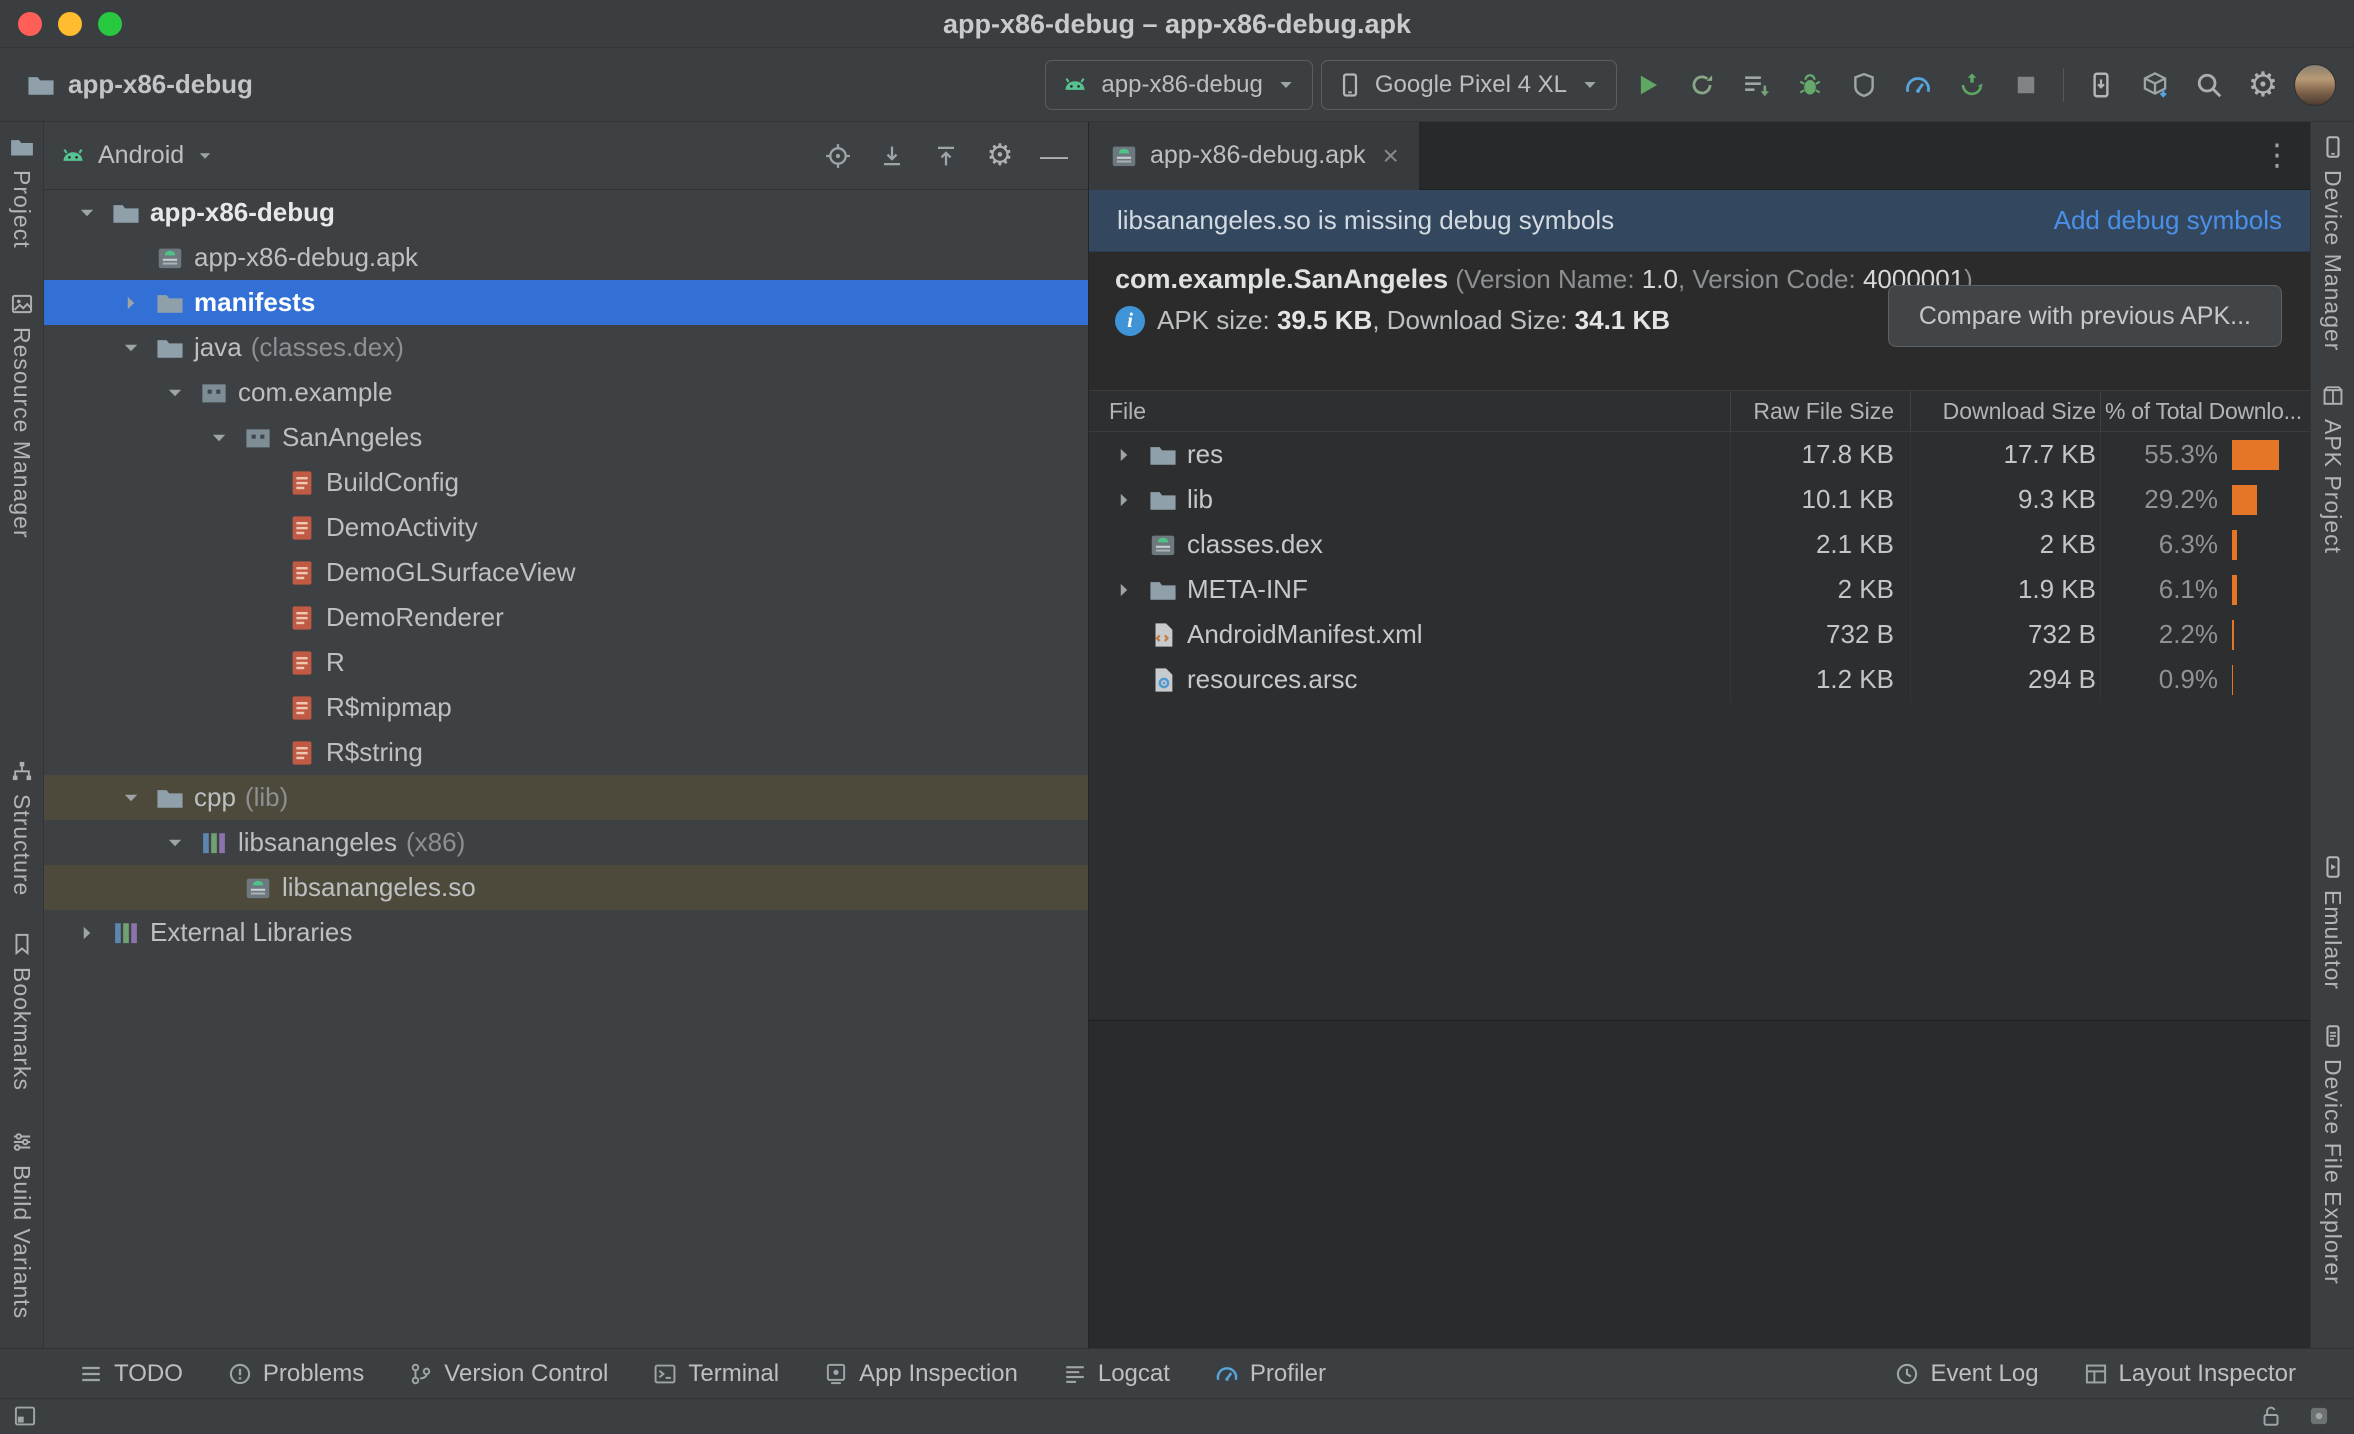 Image resolution: width=2354 pixels, height=1434 pixels. I want to click on tree-item-com-example: com.example, so click(566, 392).